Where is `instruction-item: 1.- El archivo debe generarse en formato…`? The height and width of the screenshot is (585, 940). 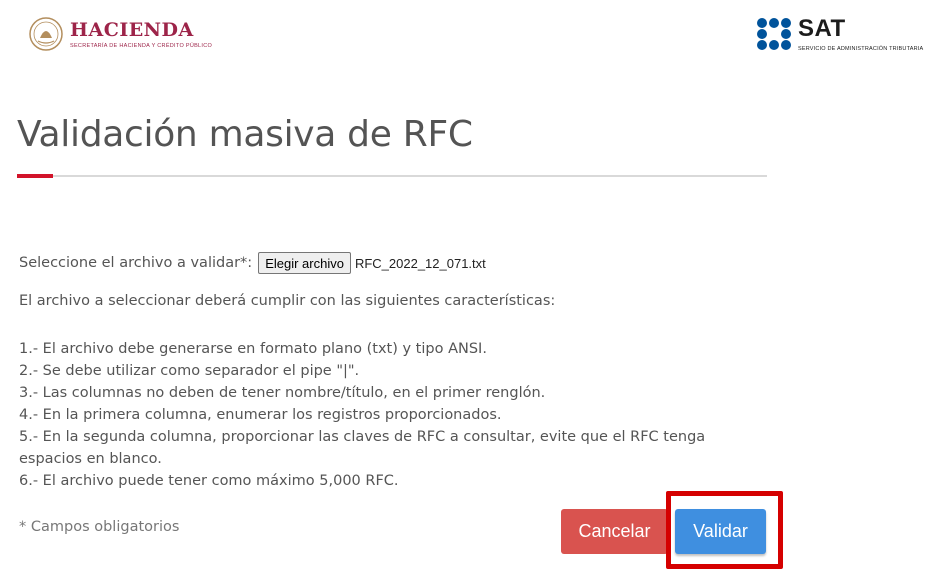
instruction-item: 1.- El archivo debe generarse en formato… is located at coordinates (253, 349).